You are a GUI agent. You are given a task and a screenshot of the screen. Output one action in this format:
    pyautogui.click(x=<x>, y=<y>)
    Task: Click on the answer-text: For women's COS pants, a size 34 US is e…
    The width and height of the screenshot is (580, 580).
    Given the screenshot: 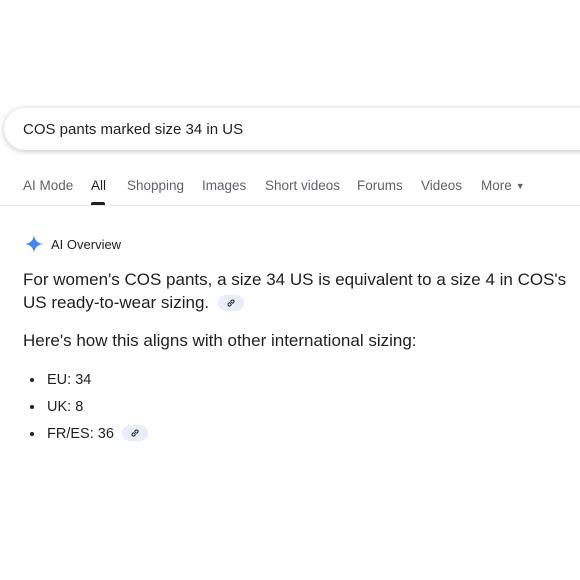 What is the action you would take?
    pyautogui.click(x=295, y=291)
    